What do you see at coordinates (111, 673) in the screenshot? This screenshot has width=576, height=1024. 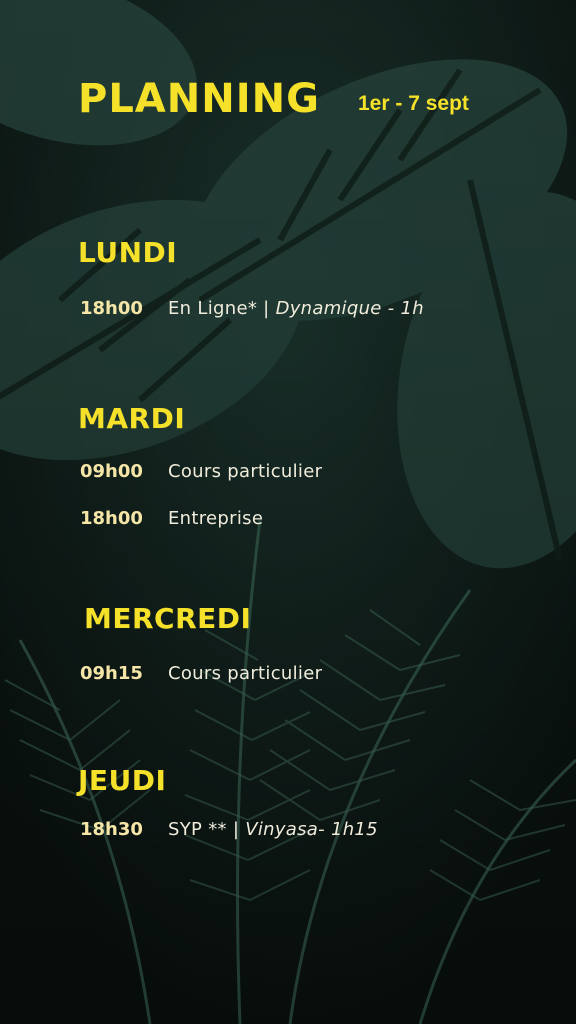 I see `session-time: 09h15` at bounding box center [111, 673].